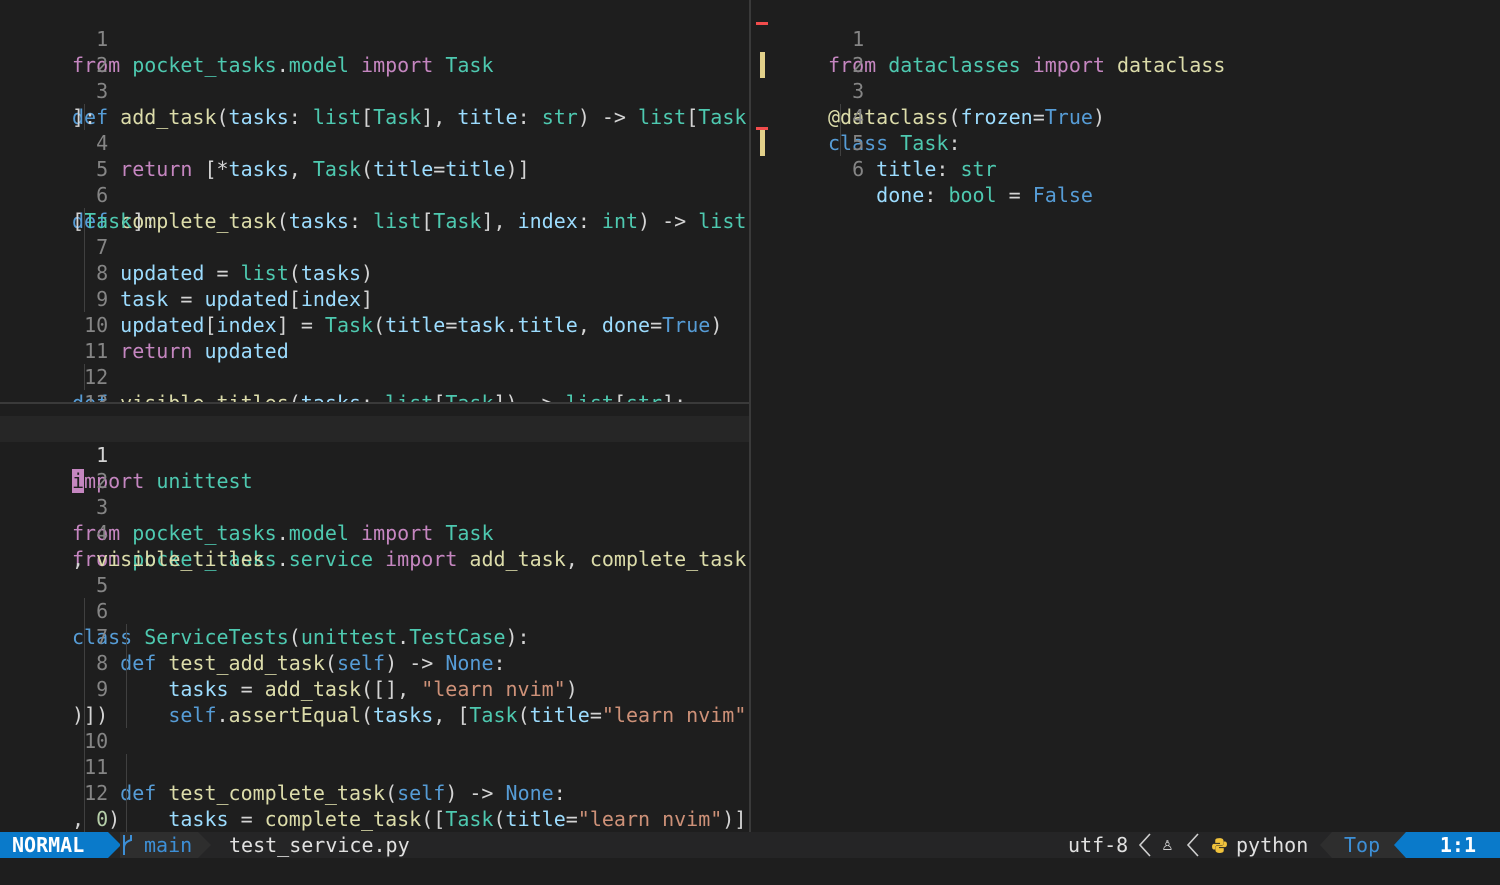 The height and width of the screenshot is (885, 1500). I want to click on git-branch-icon, so click(127, 845).